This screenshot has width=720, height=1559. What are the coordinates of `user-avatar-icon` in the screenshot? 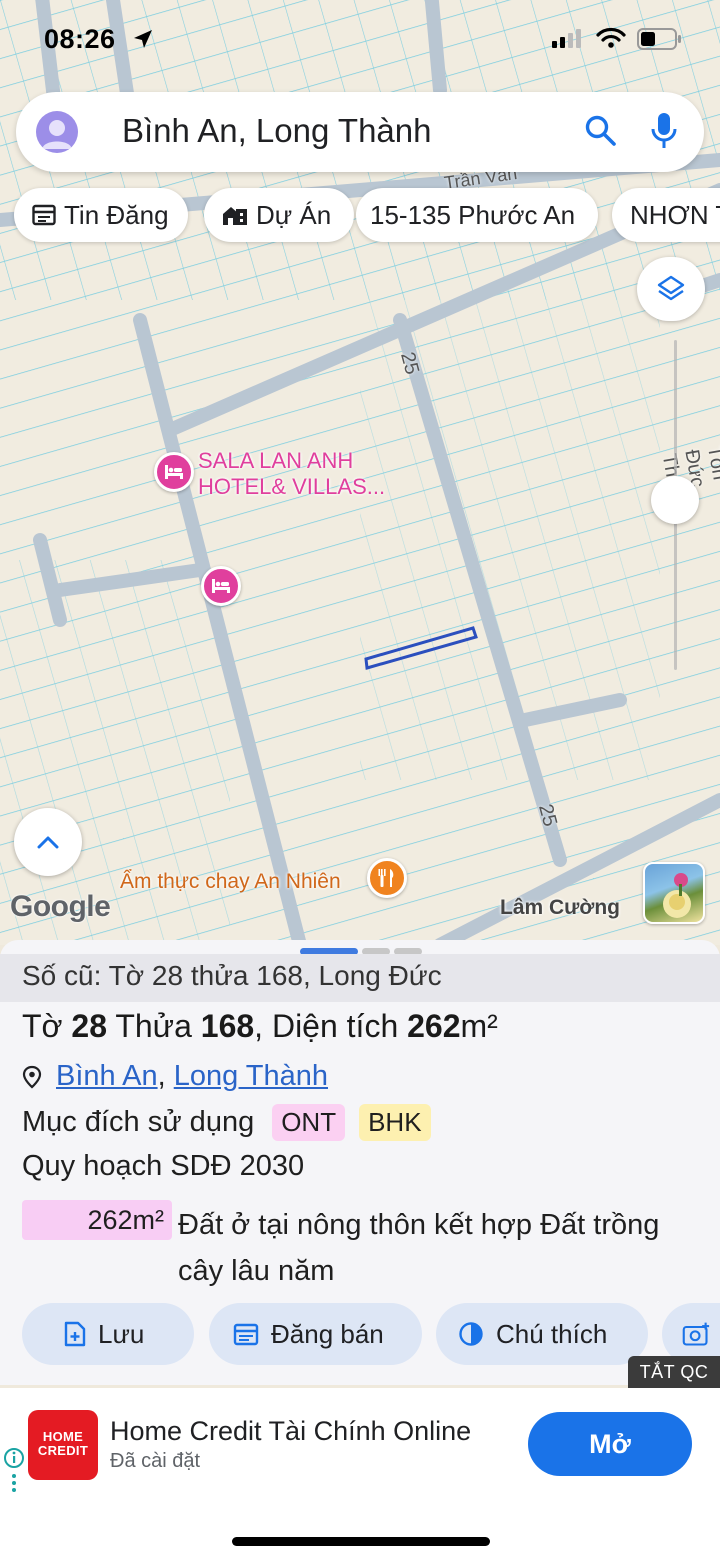 It's located at (57, 134).